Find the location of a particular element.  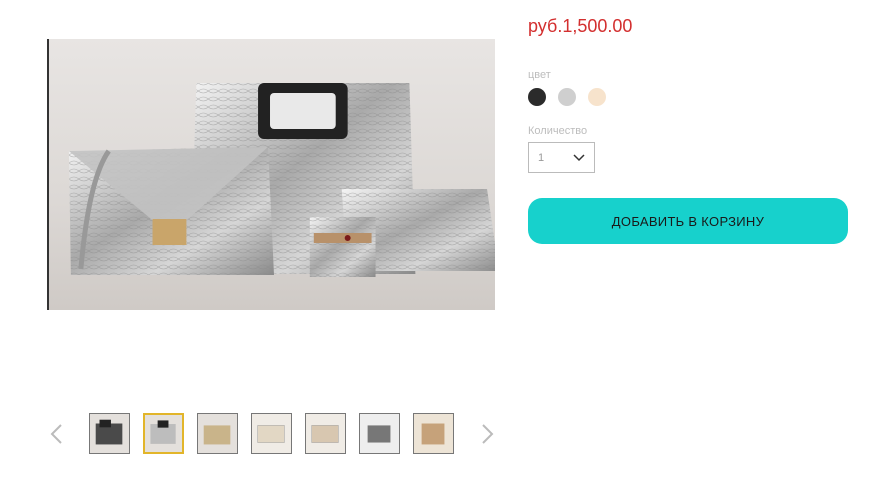

color-label: цвет is located at coordinates (539, 75).